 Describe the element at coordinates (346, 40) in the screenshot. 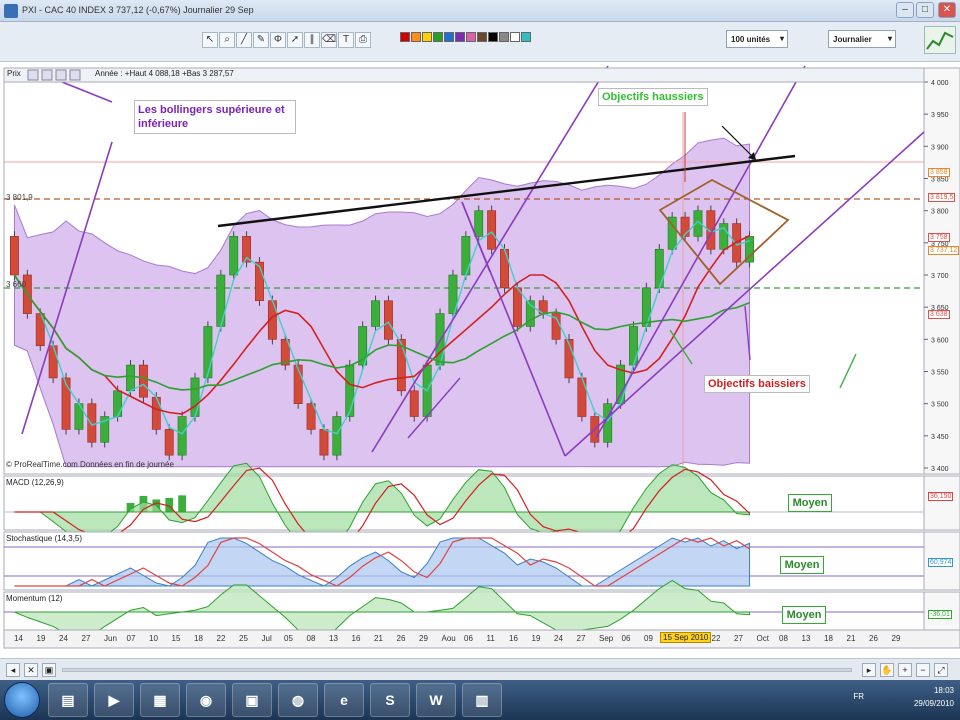

I see `text-icon: T` at that location.